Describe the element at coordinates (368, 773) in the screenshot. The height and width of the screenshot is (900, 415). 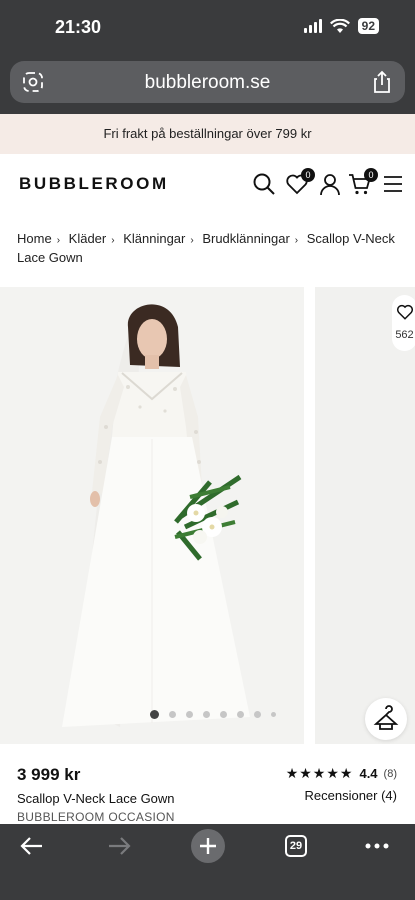
I see `rating-value: 4.4` at that location.